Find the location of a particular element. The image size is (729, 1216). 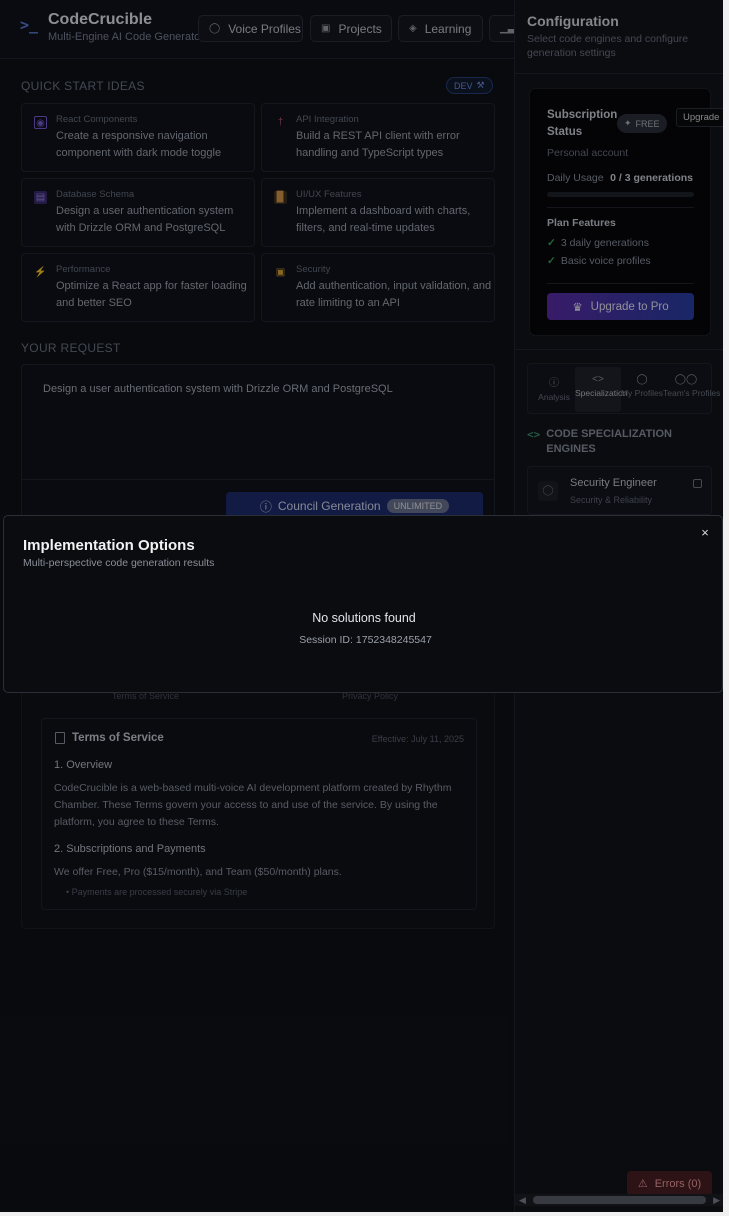

empty-state-text: No solutions found is located at coordinates (364, 618).